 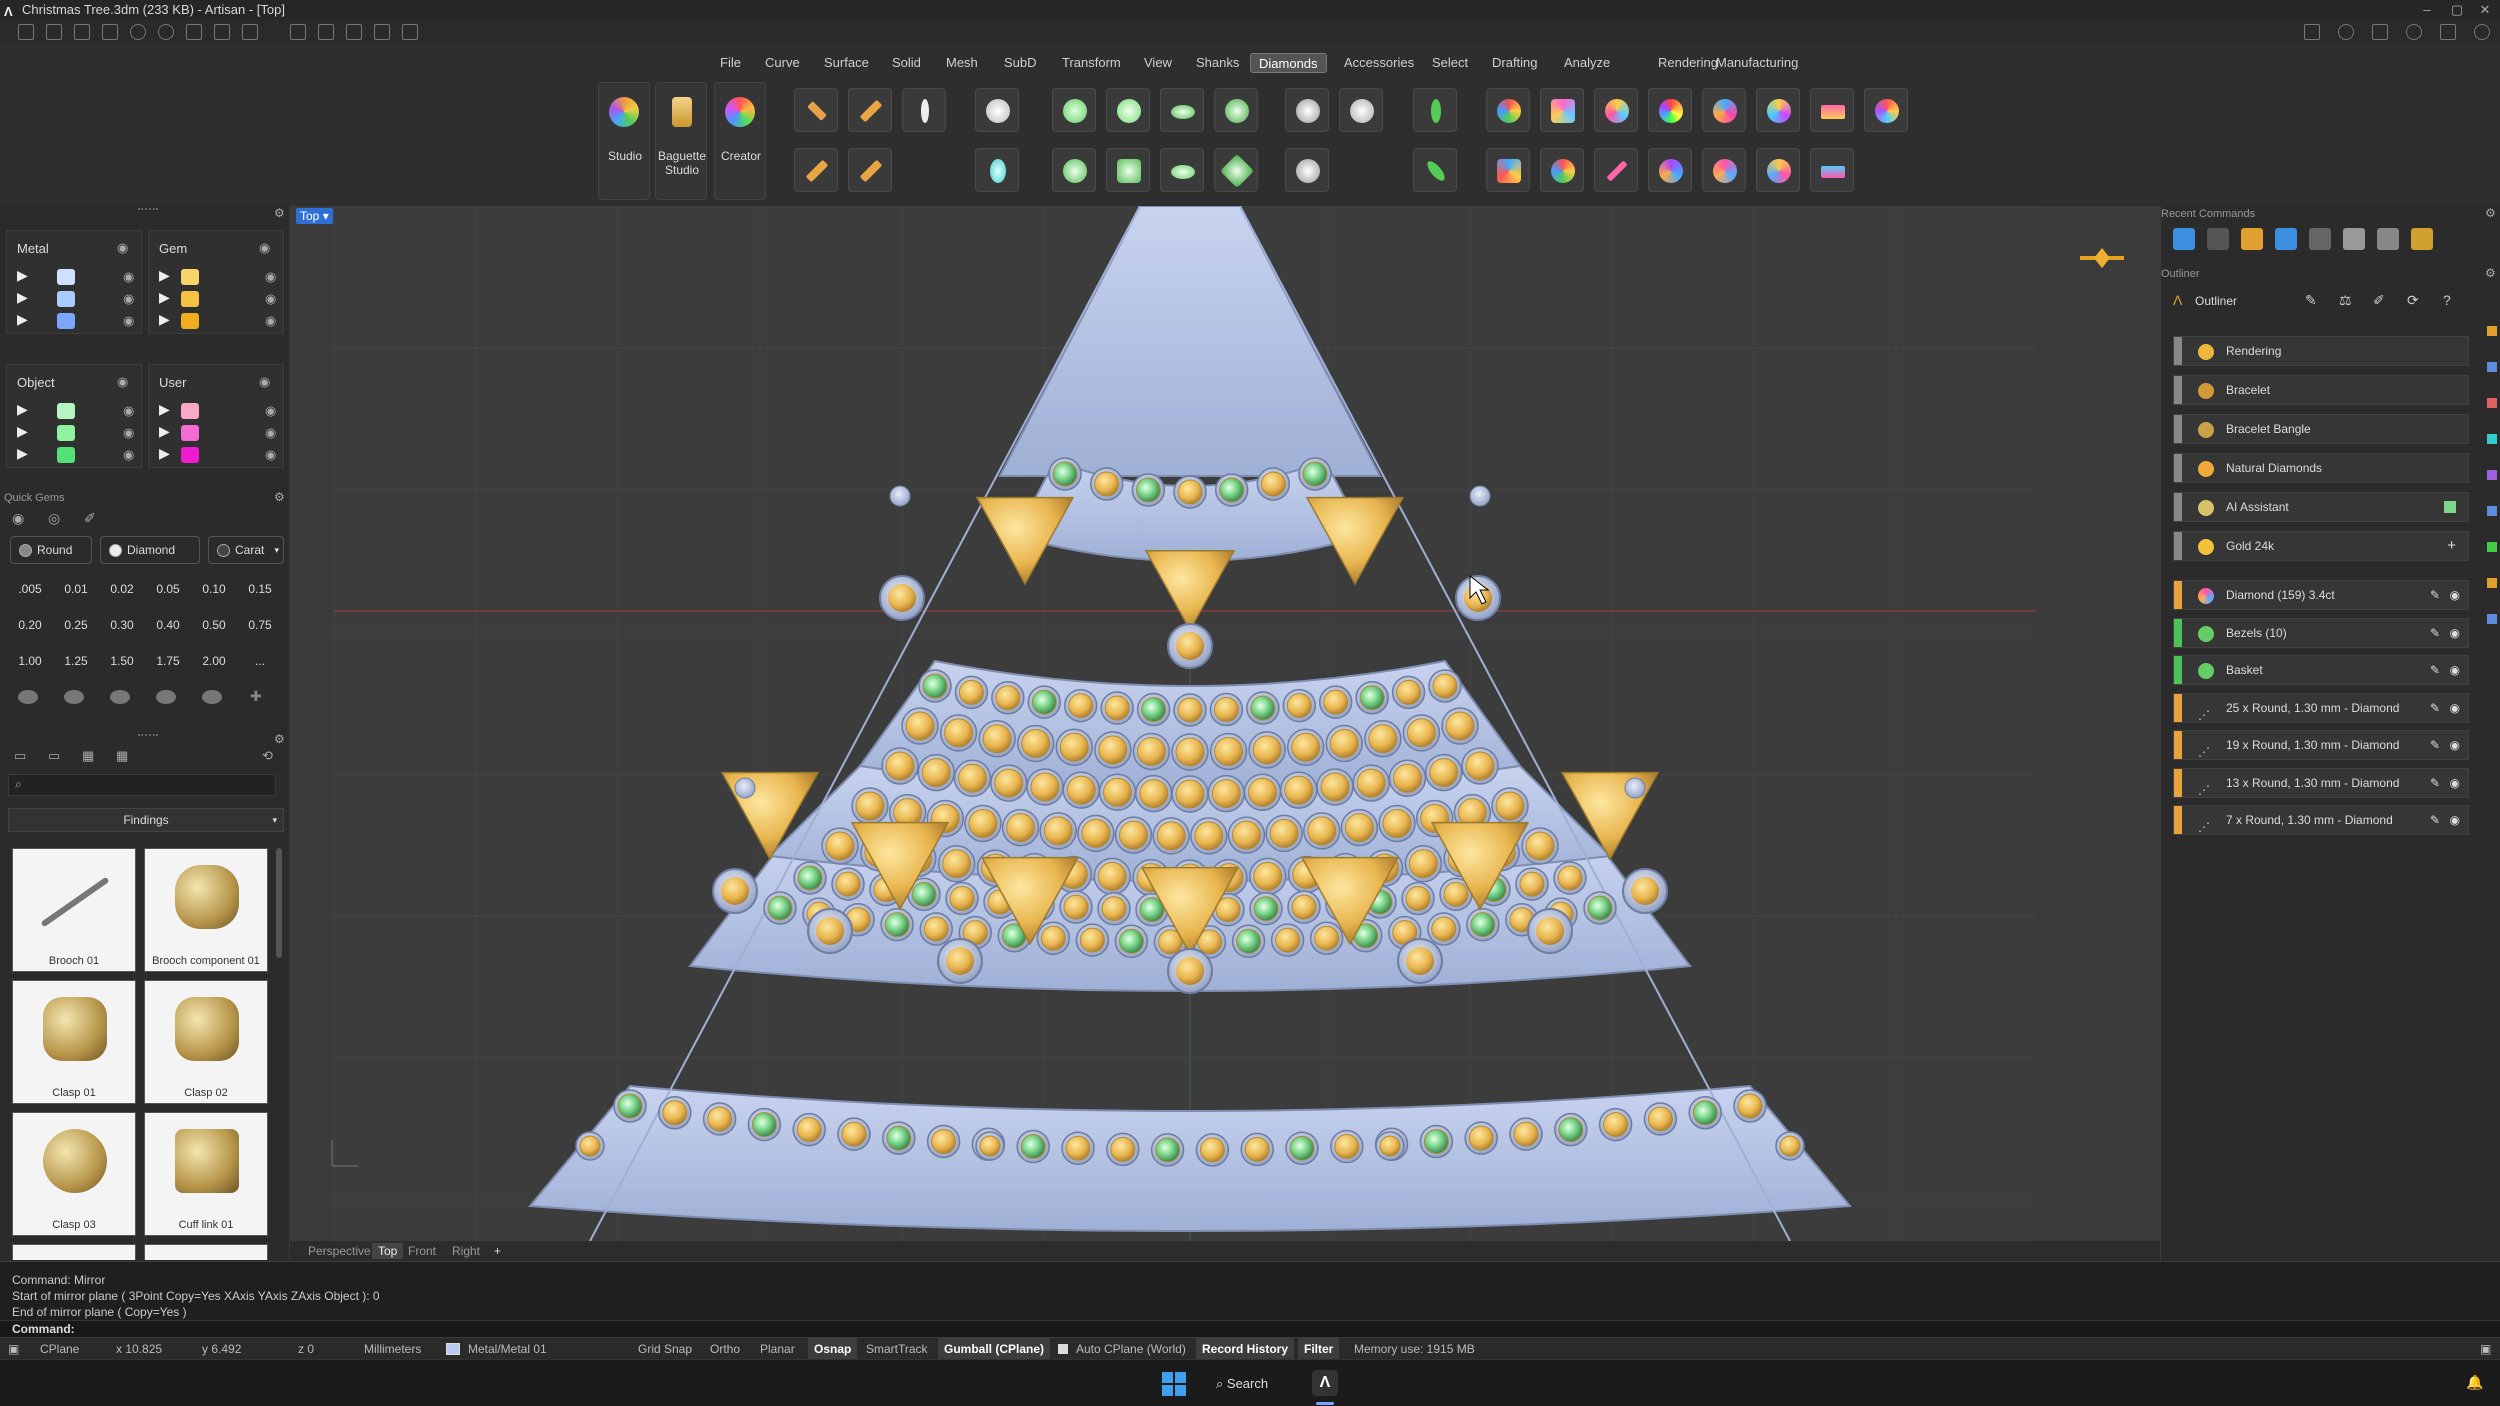 What do you see at coordinates (2286, 239) in the screenshot?
I see `recent-mirror-icon` at bounding box center [2286, 239].